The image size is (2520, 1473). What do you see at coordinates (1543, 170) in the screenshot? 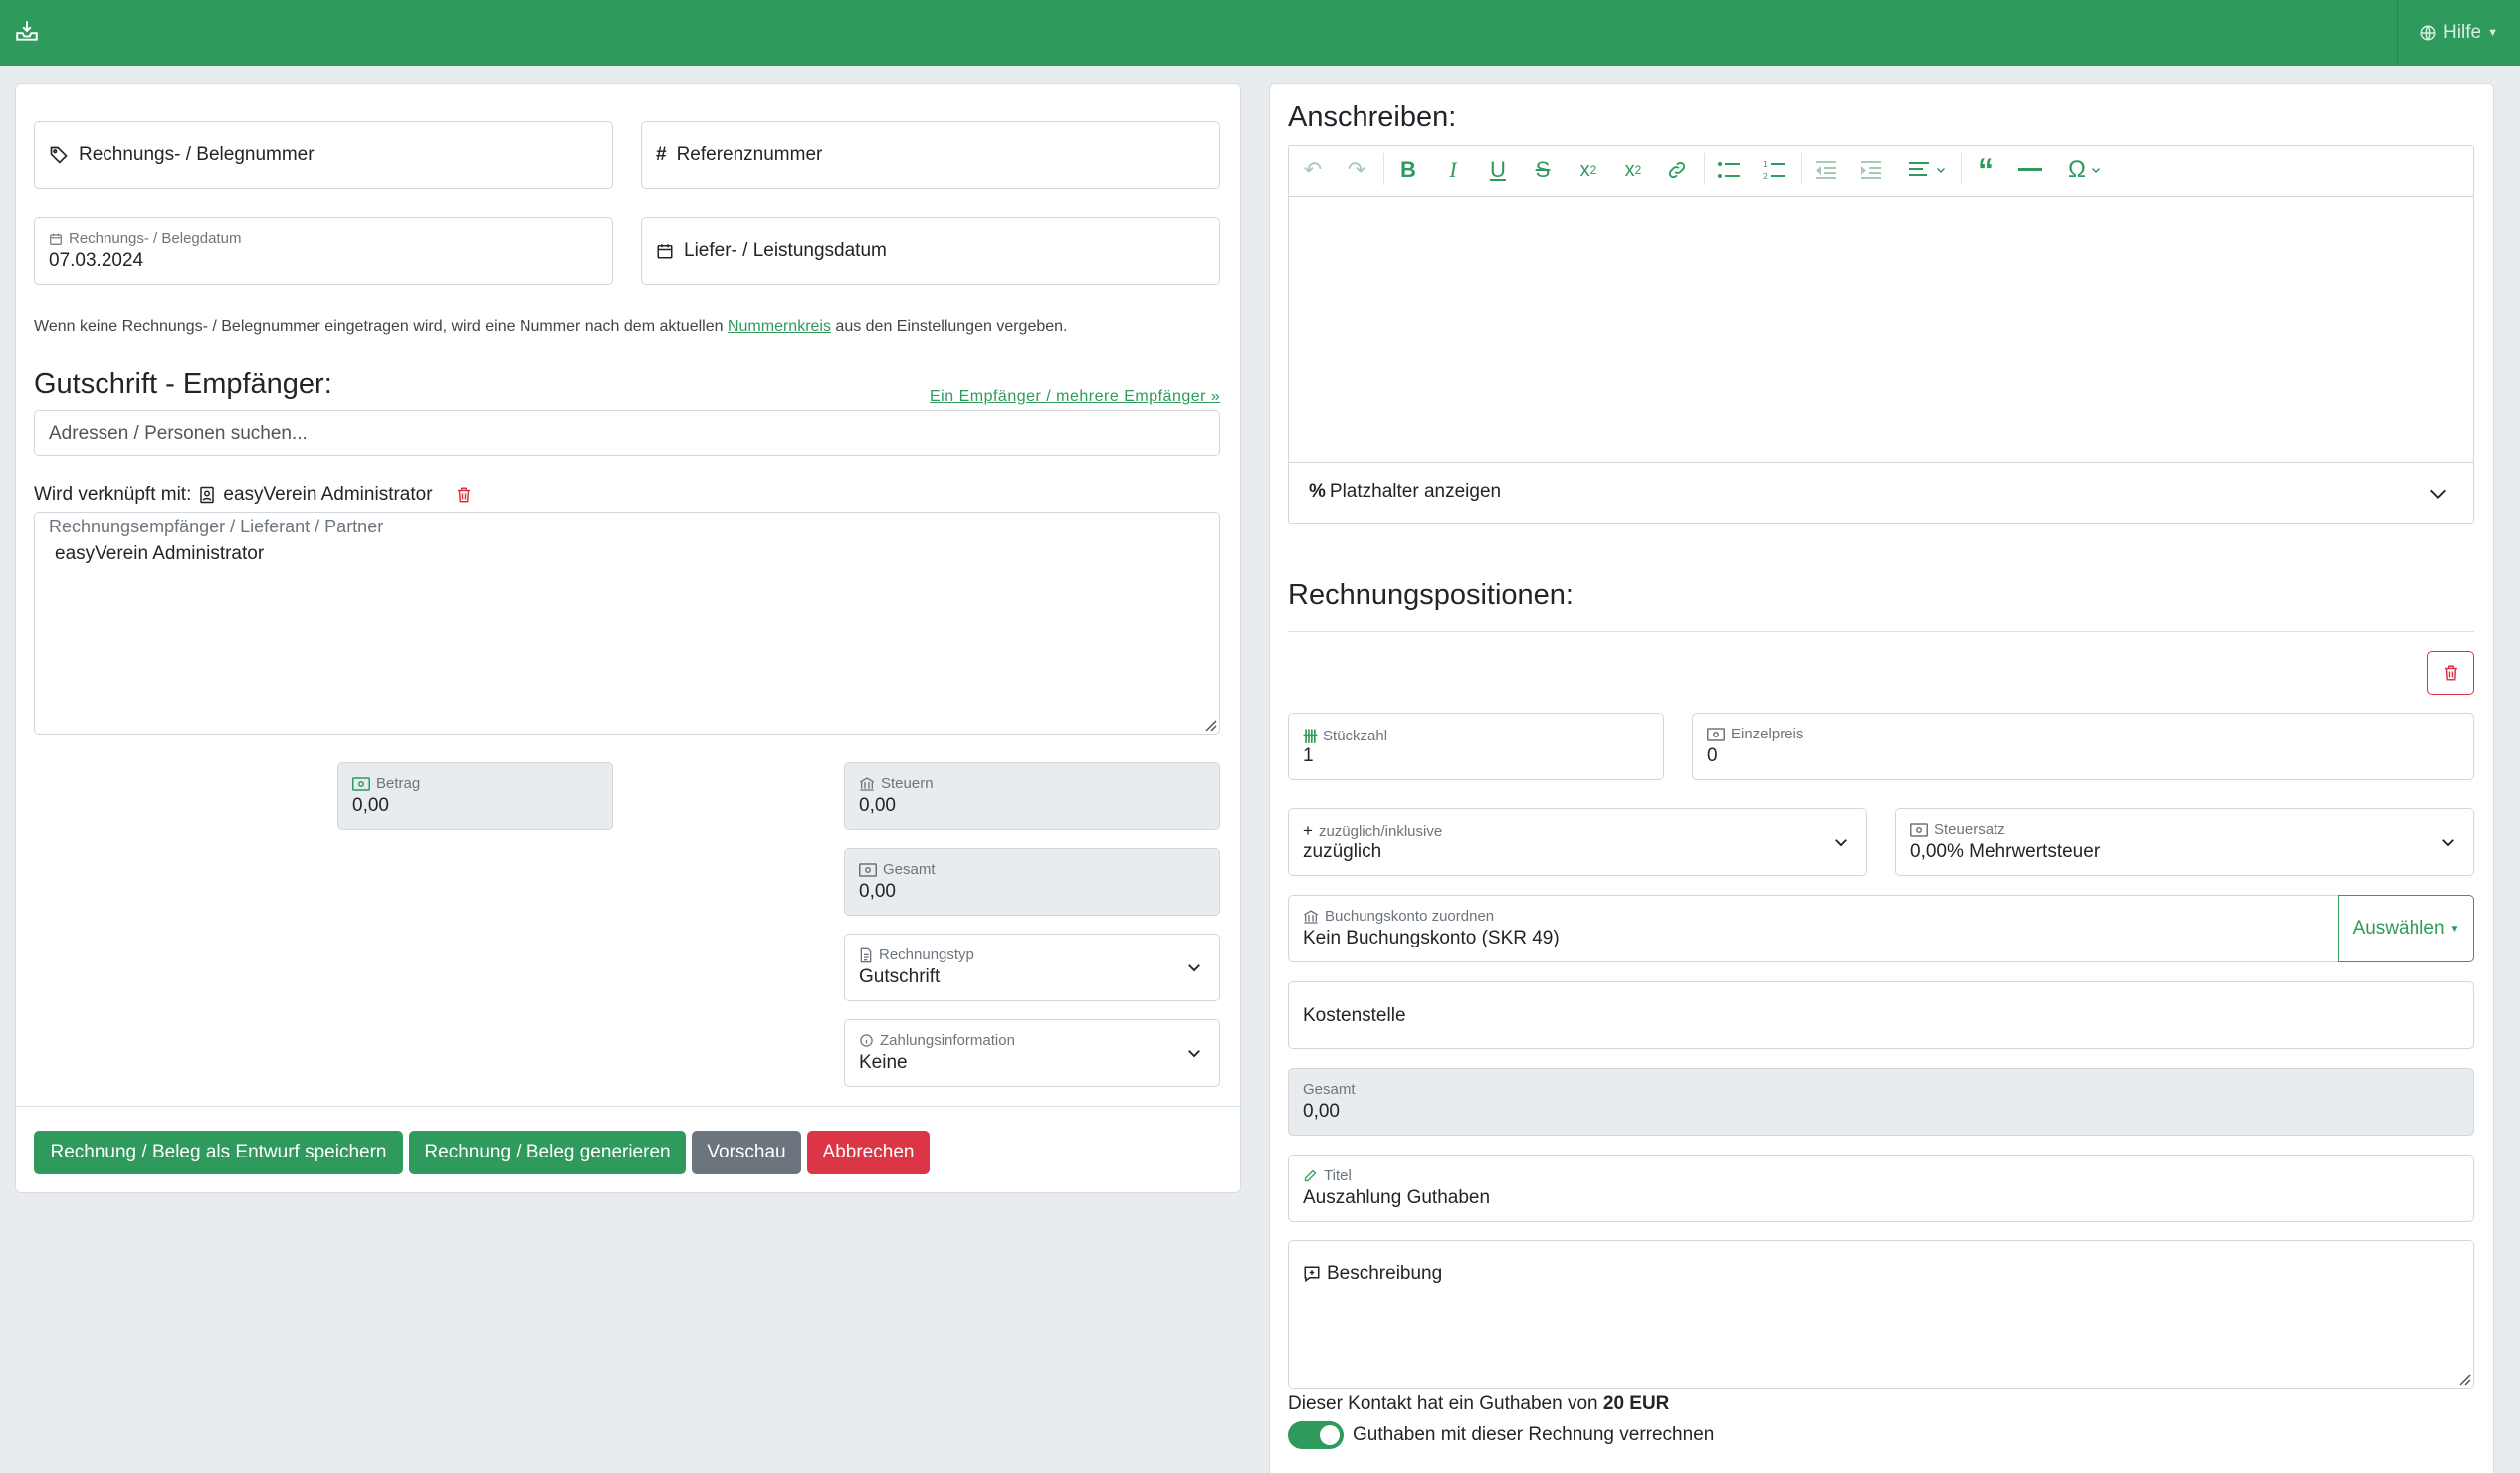
I see `strikethrough-icon: S` at bounding box center [1543, 170].